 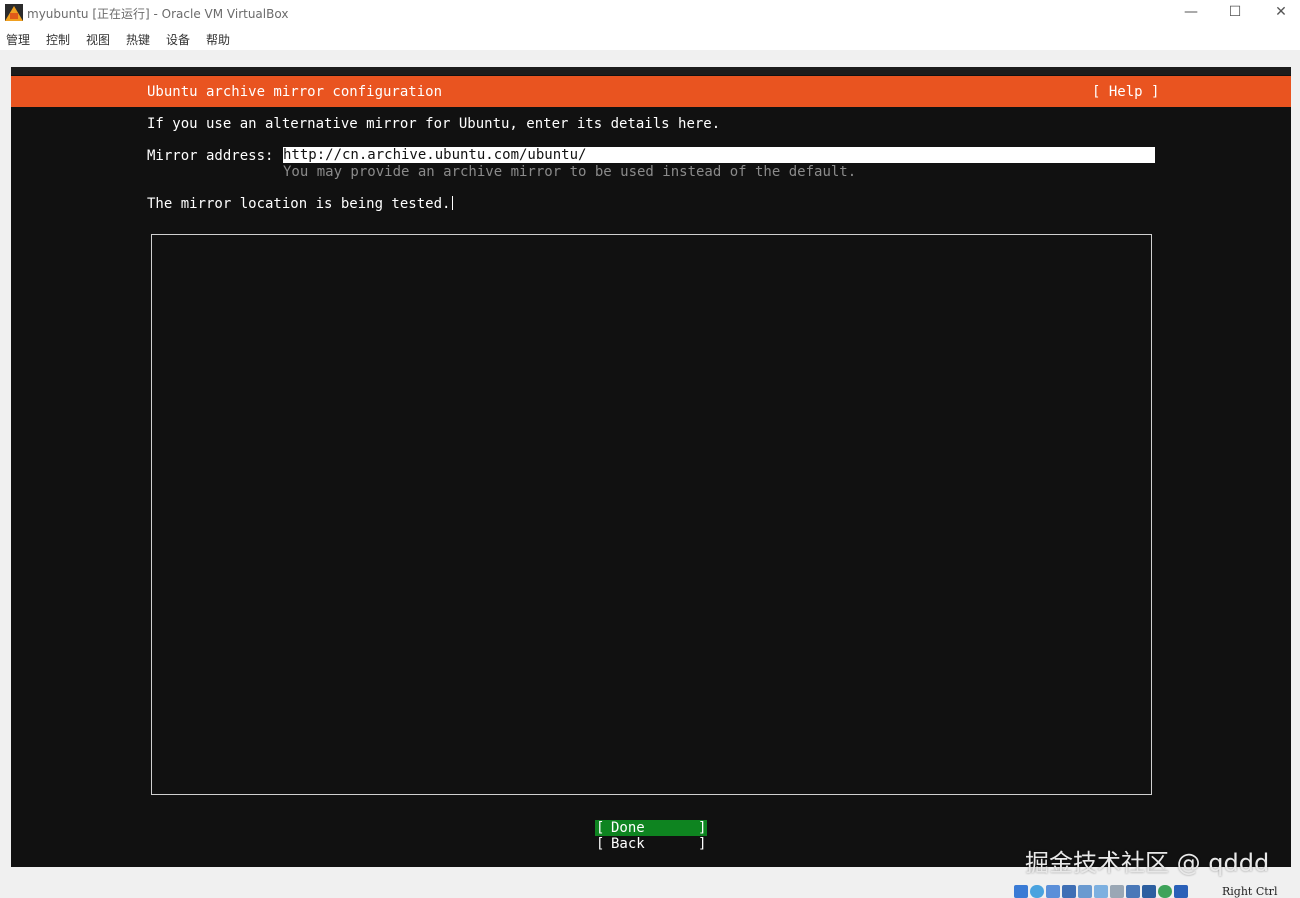 I want to click on guest-additions-icon, so click(x=1165, y=891).